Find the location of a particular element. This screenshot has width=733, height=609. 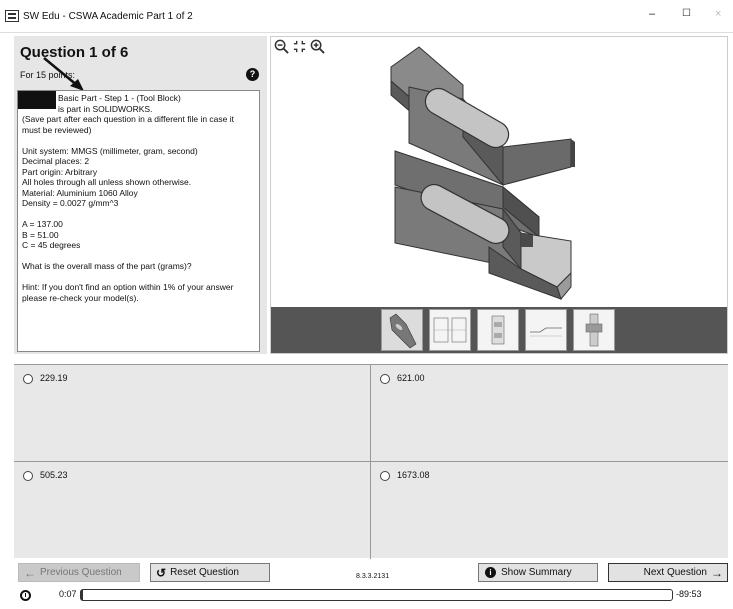

question-line: Decimal places: 2 is located at coordinates (56, 161).